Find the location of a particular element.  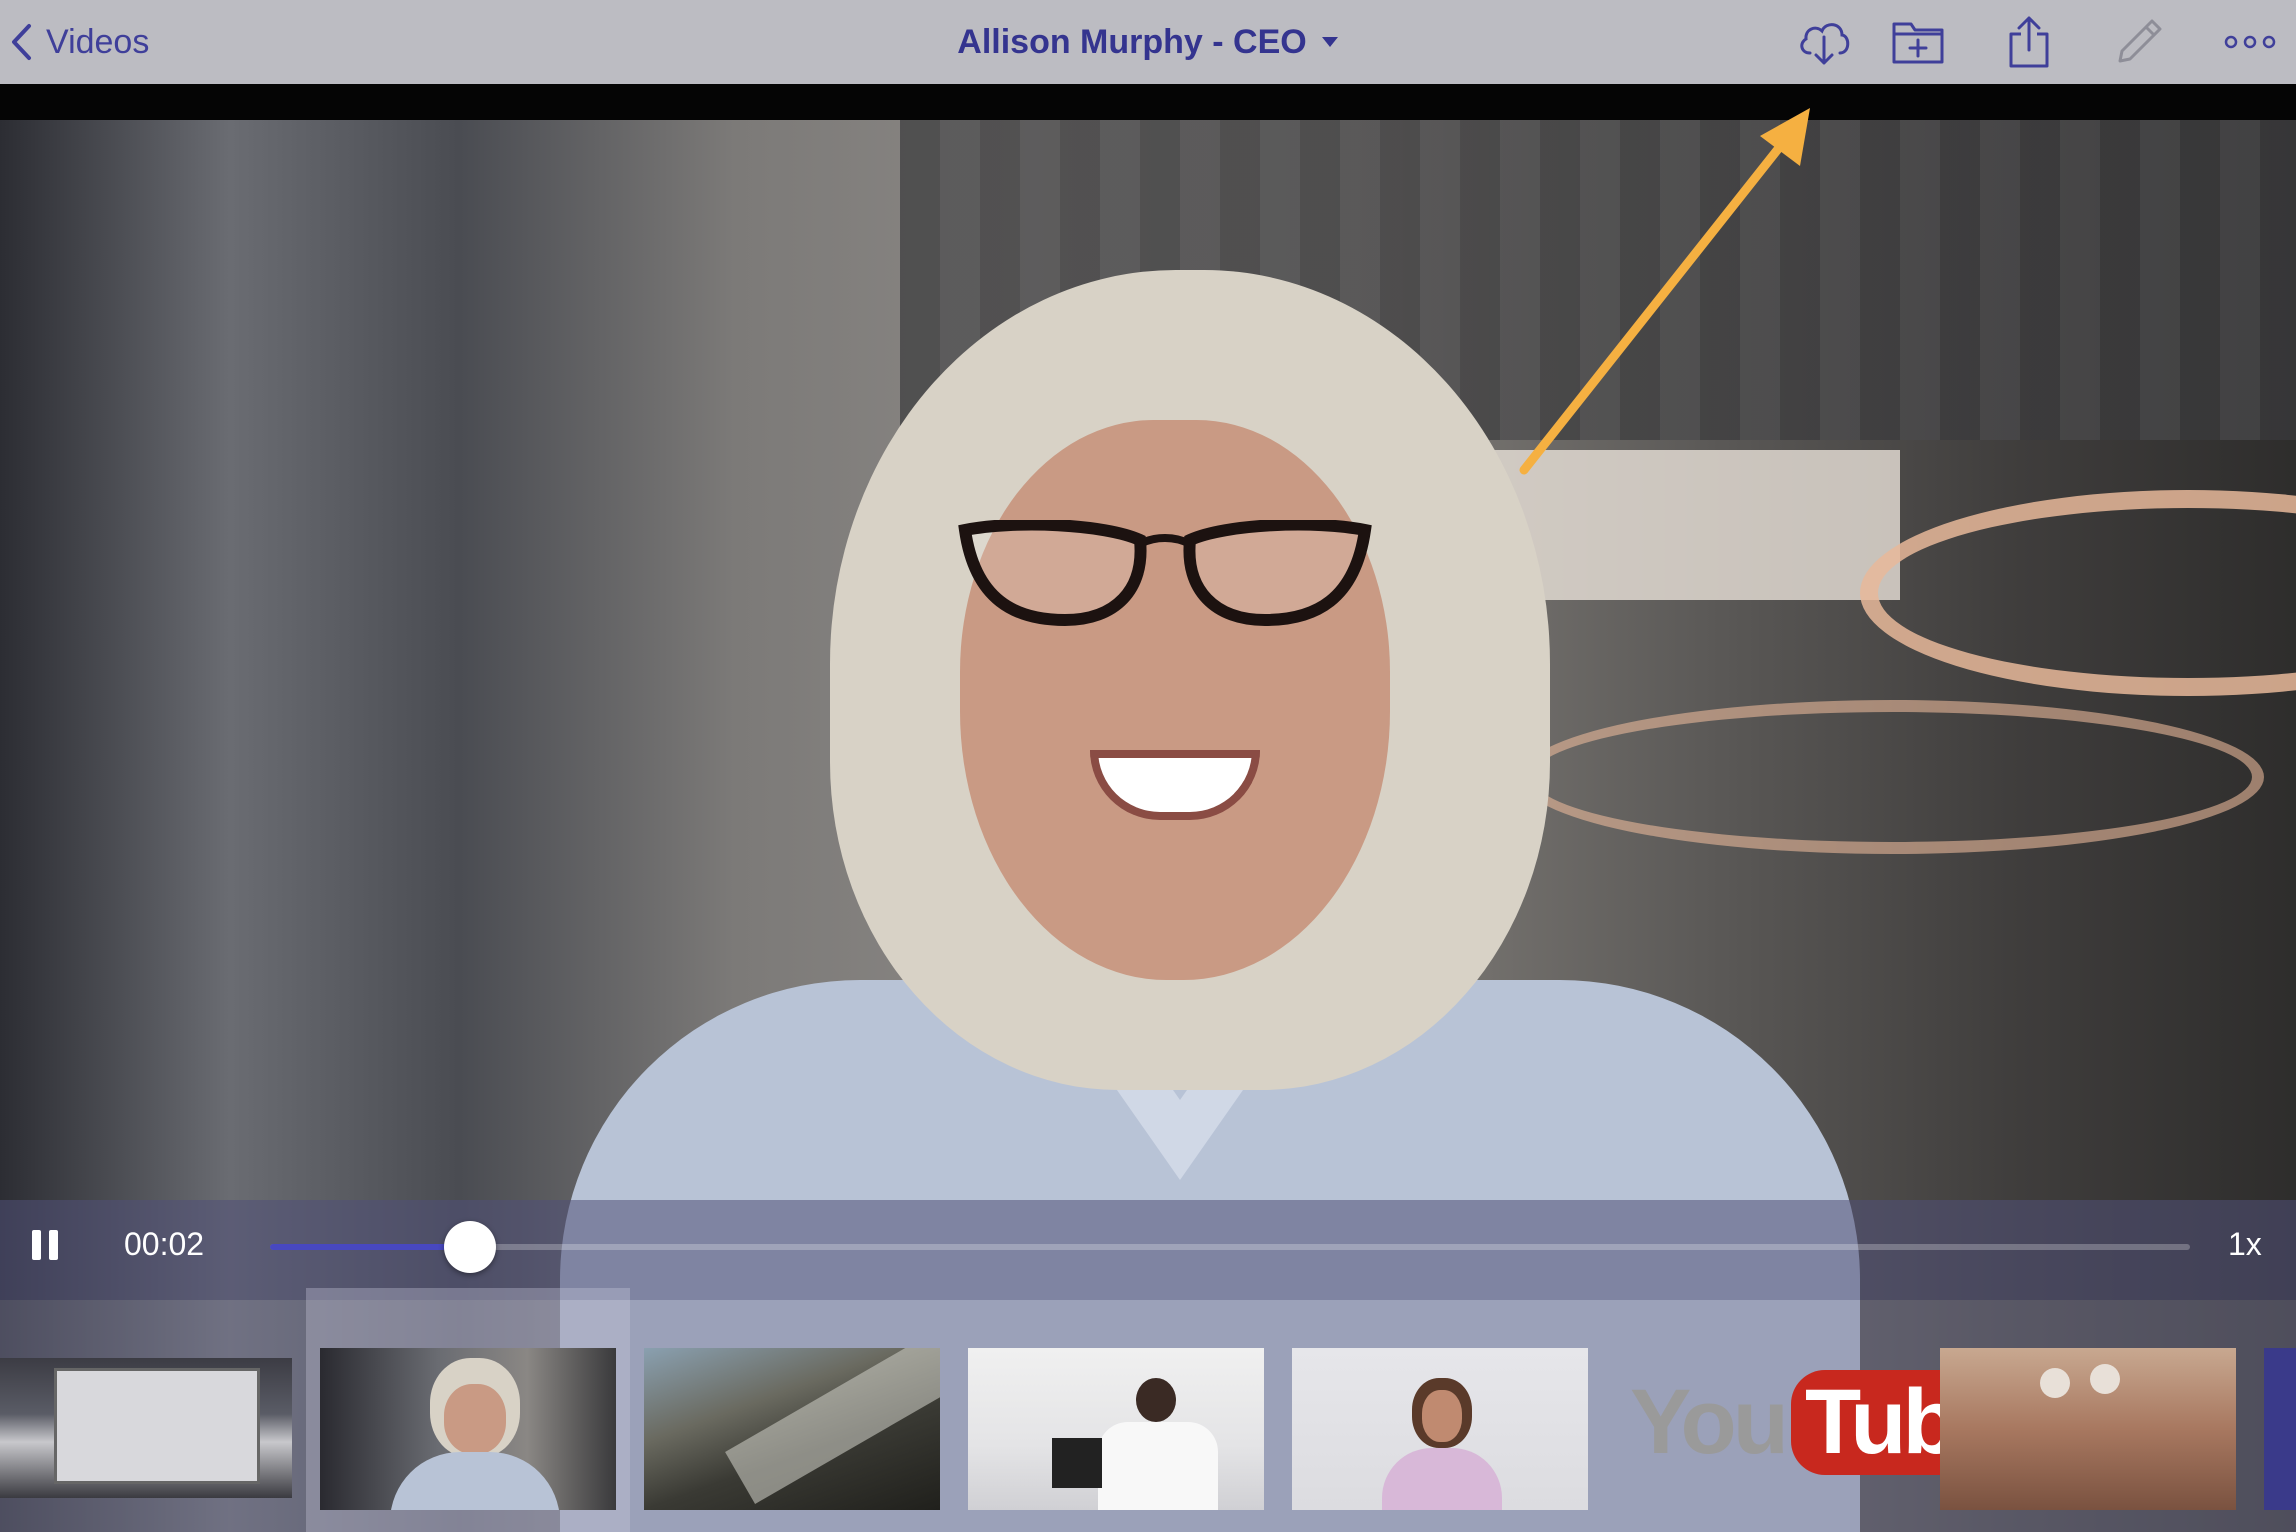

cloud-download-icon is located at coordinates (1825, 44).